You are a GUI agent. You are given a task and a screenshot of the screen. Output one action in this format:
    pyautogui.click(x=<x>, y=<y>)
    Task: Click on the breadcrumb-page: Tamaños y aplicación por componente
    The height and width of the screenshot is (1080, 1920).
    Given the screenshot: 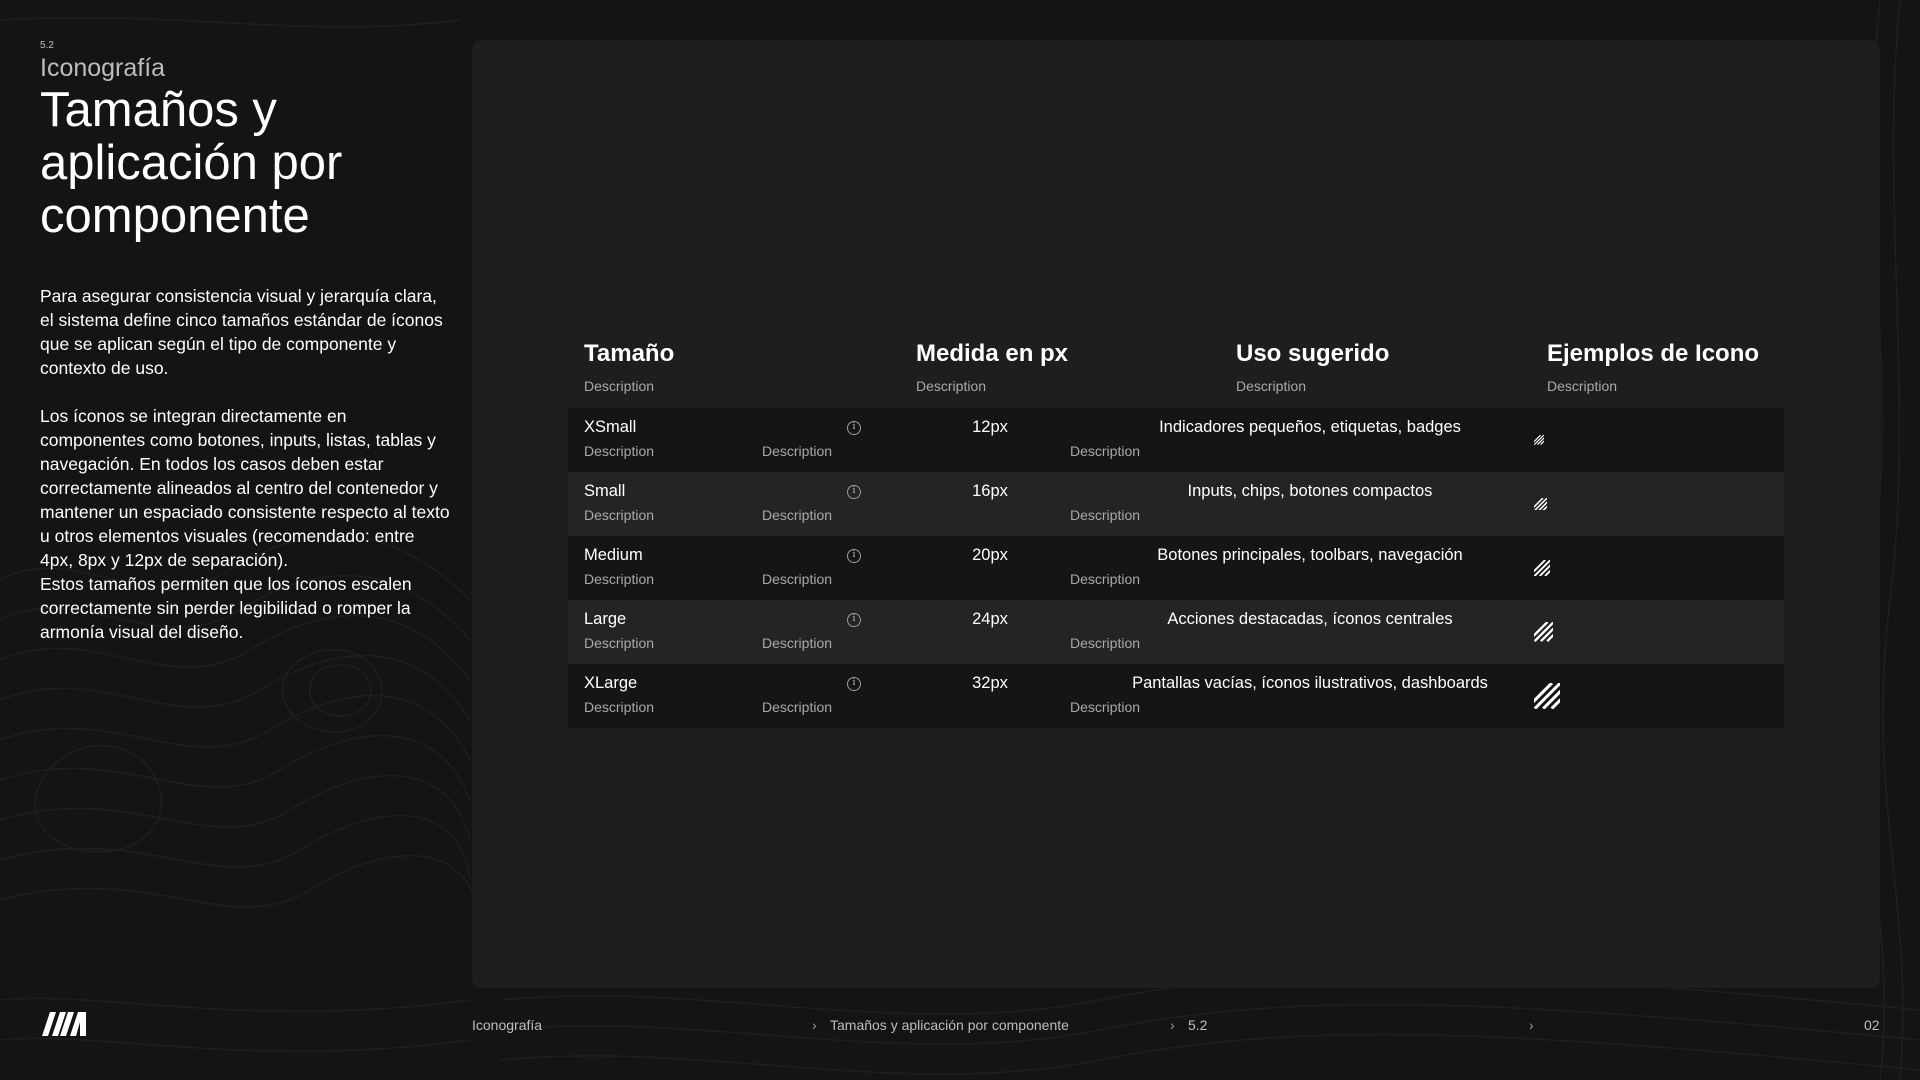 What is the action you would take?
    pyautogui.click(x=949, y=1025)
    